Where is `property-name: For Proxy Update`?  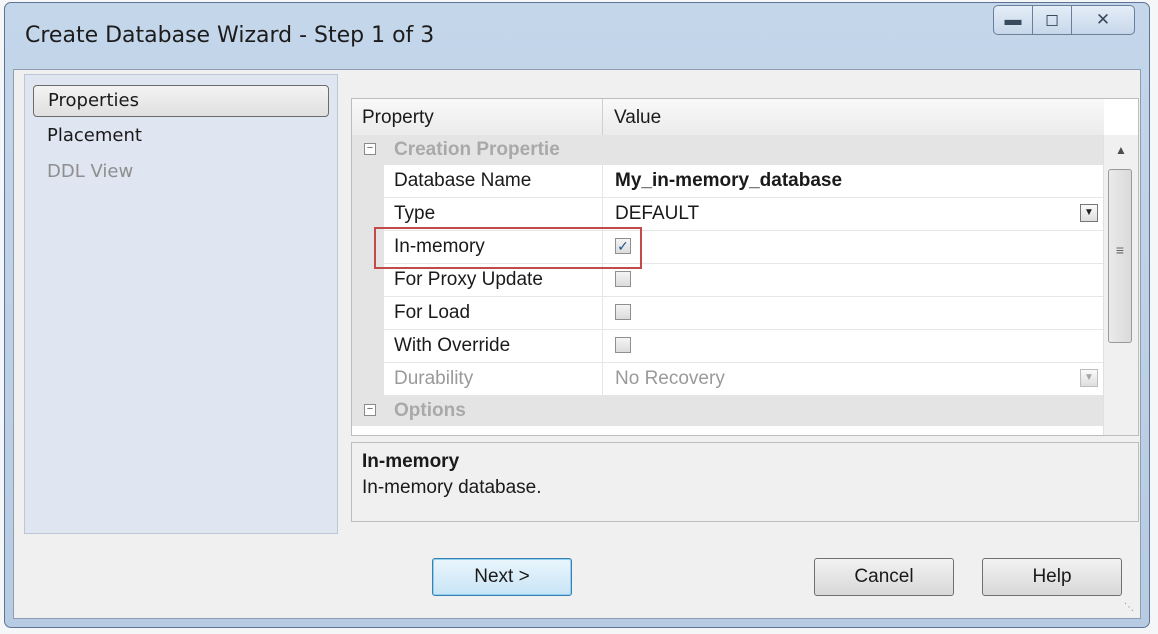
property-name: For Proxy Update is located at coordinates (493, 280).